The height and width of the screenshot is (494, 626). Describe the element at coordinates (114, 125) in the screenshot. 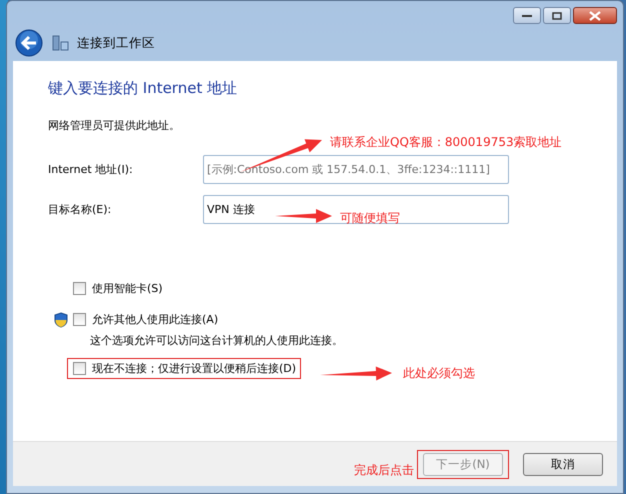

I see `instruction-text: 网络管理员可提供此地址。` at that location.